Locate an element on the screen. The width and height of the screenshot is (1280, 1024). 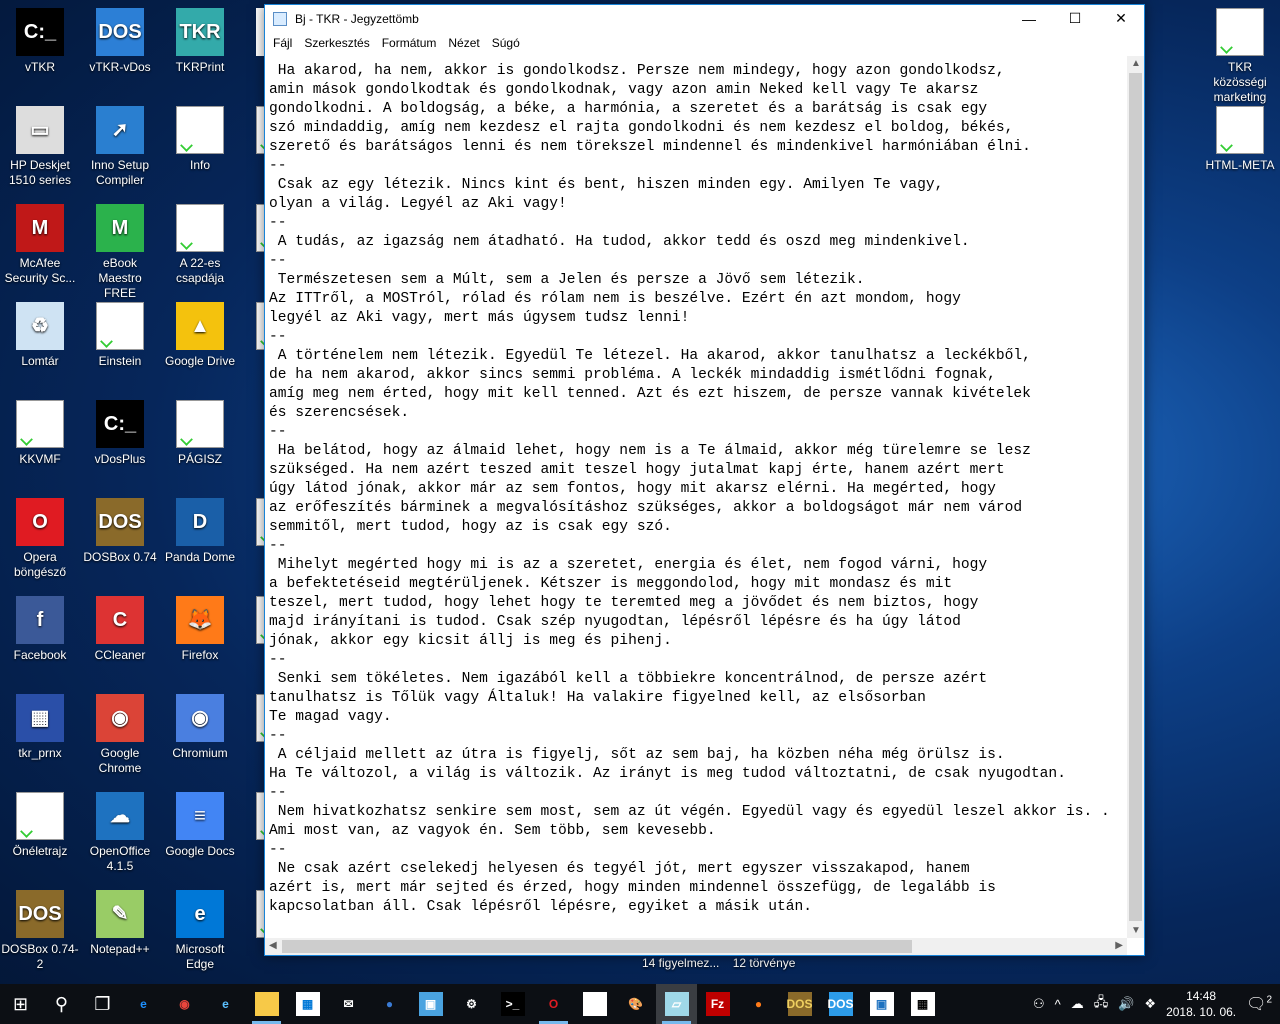
taskbar-chrome: ◉ is located at coordinates (184, 1004).